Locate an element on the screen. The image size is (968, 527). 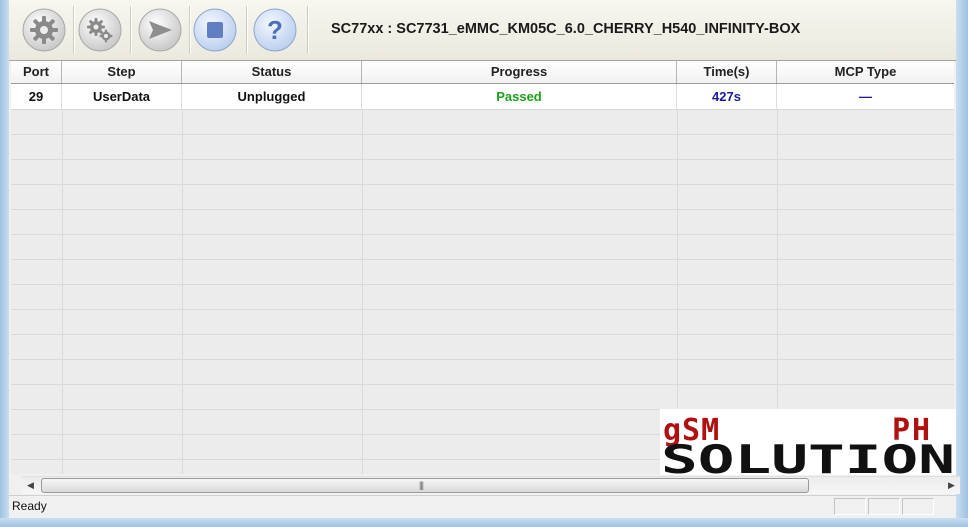
gear-icon is located at coordinates (44, 30).